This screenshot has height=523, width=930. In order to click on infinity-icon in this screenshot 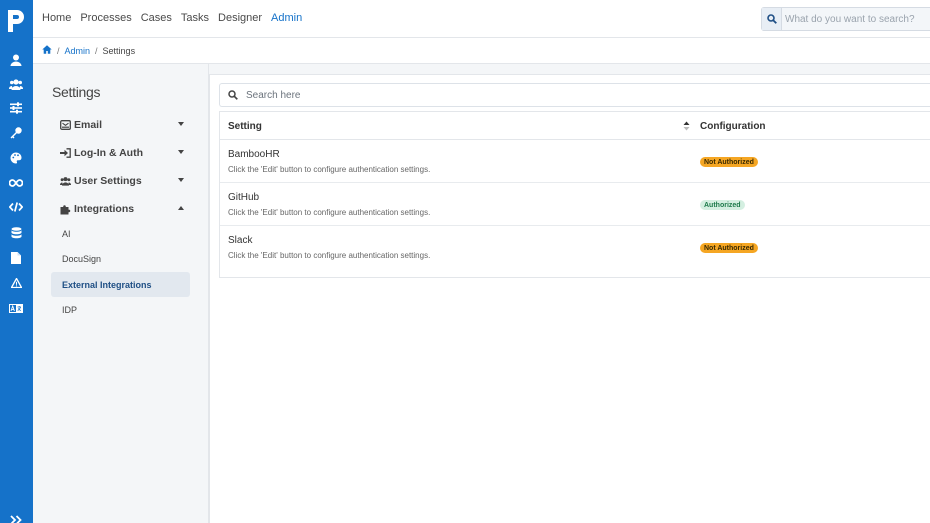, I will do `click(16, 183)`.